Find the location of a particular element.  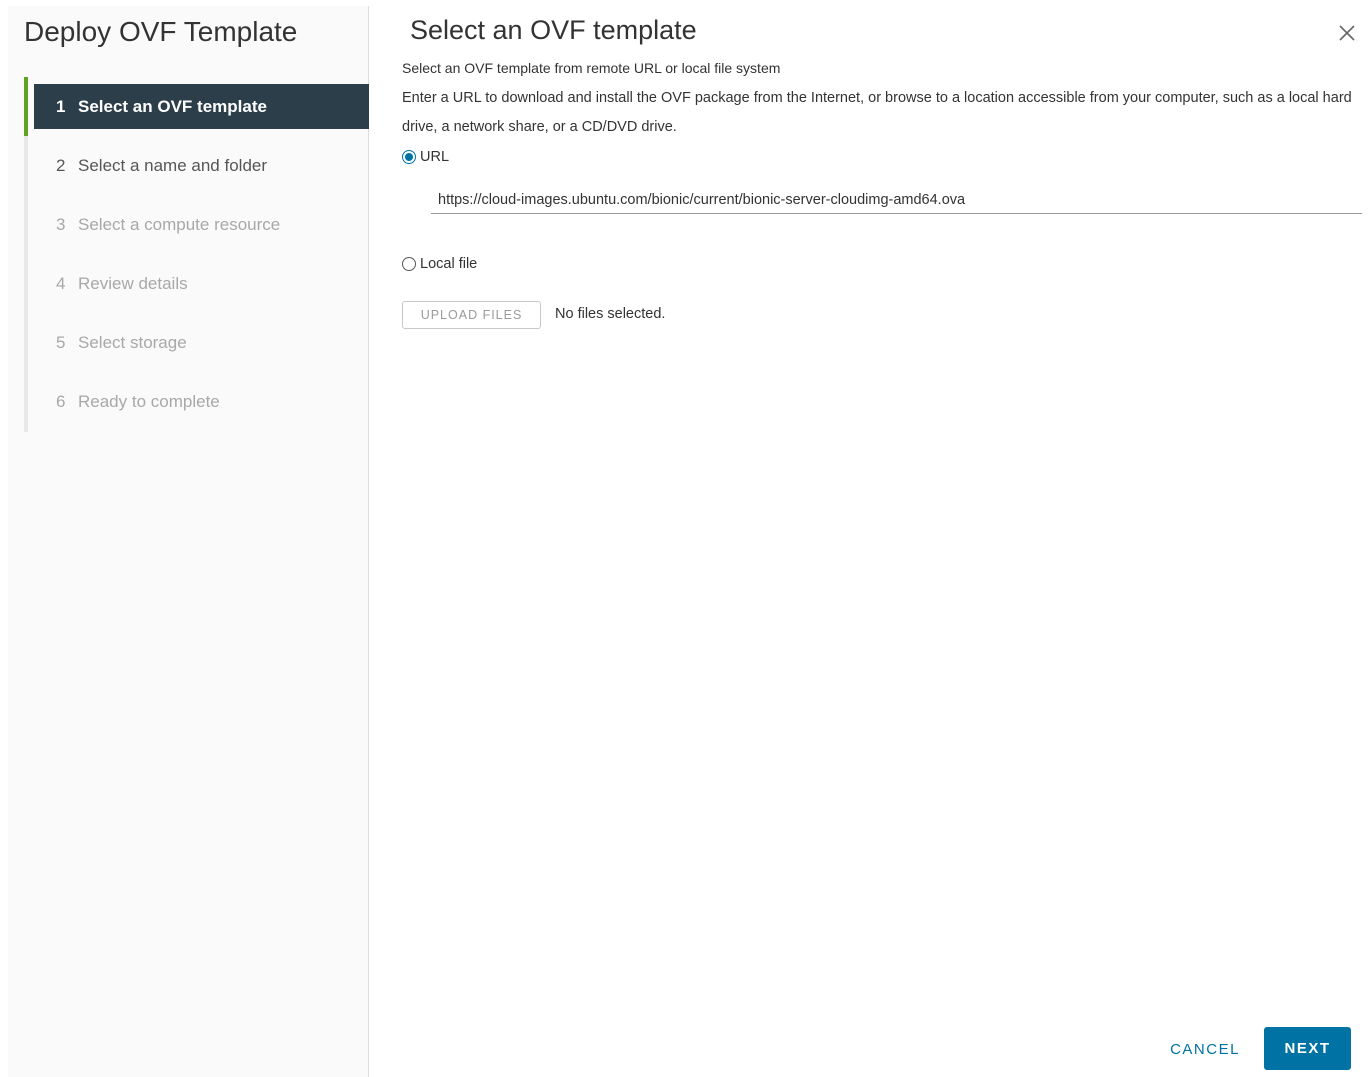

step-label: Select storage is located at coordinates (132, 342).